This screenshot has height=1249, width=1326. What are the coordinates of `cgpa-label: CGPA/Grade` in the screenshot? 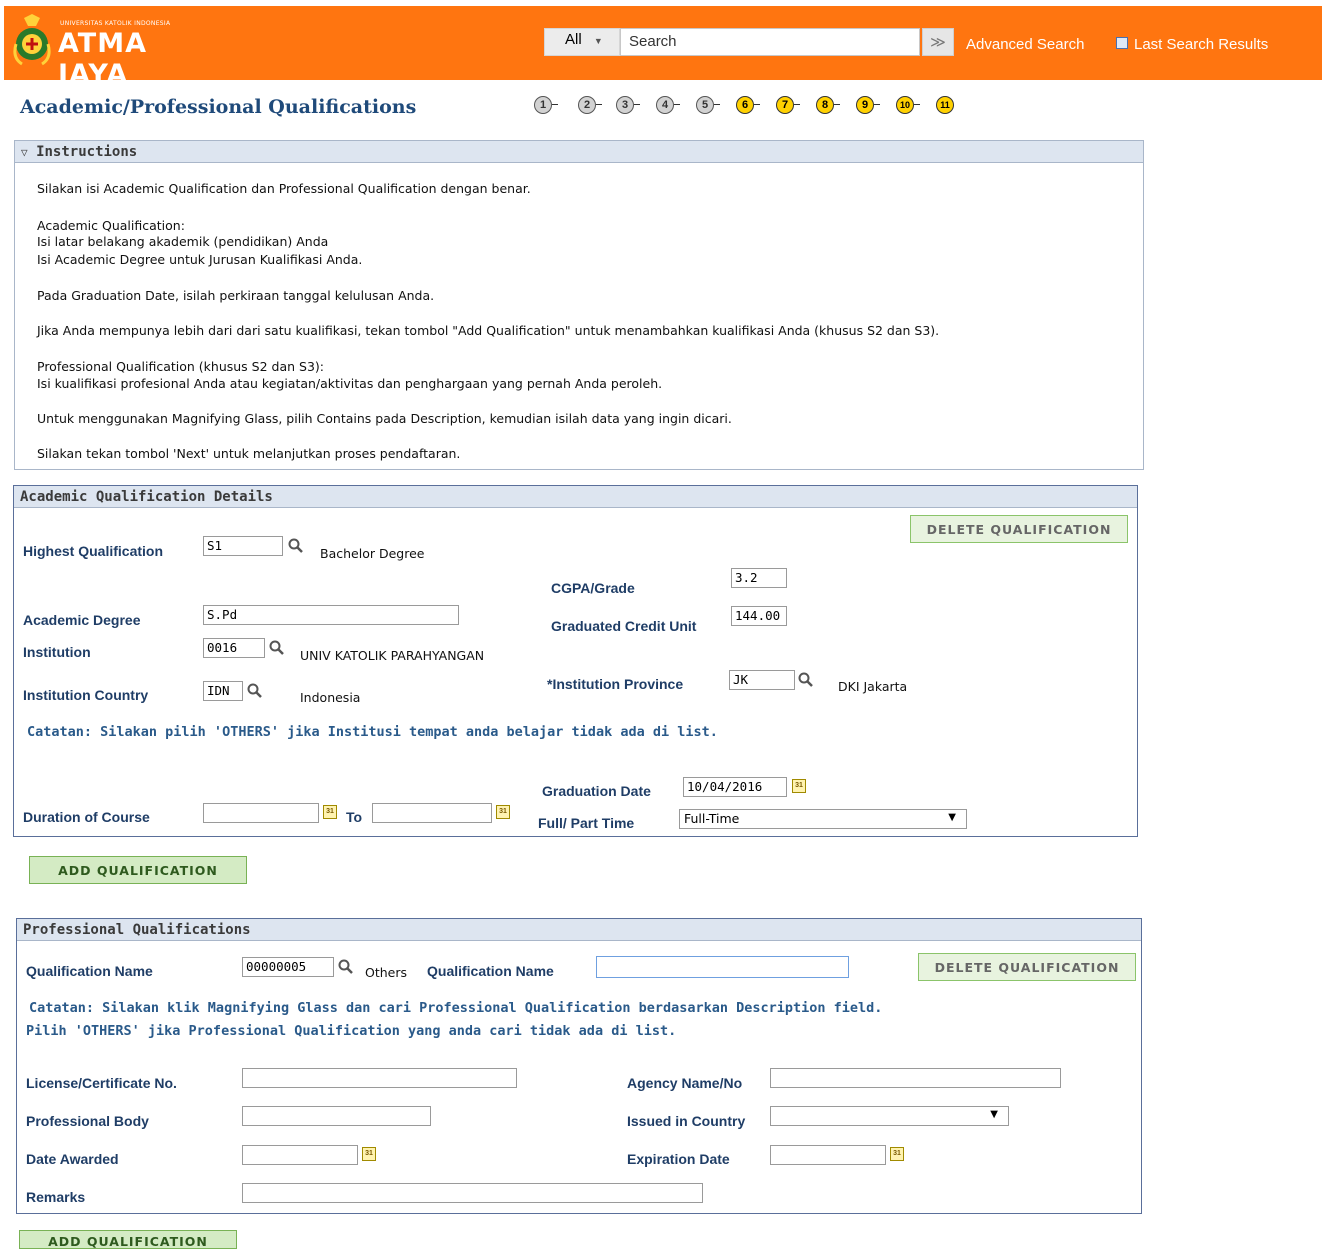 It's located at (593, 588).